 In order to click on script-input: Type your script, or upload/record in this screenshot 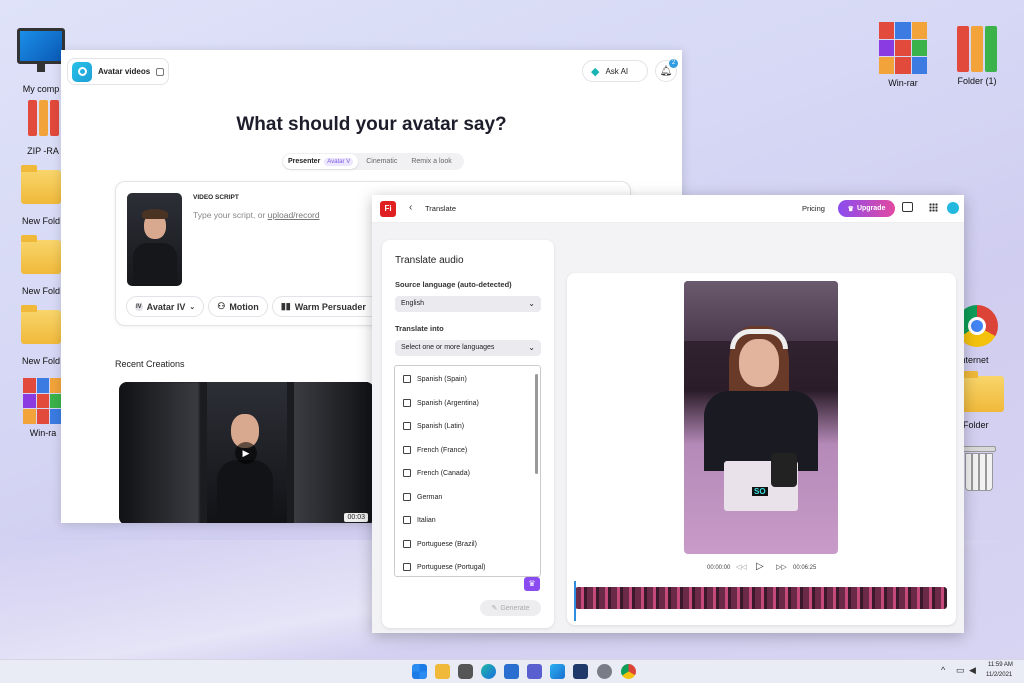, I will do `click(256, 215)`.